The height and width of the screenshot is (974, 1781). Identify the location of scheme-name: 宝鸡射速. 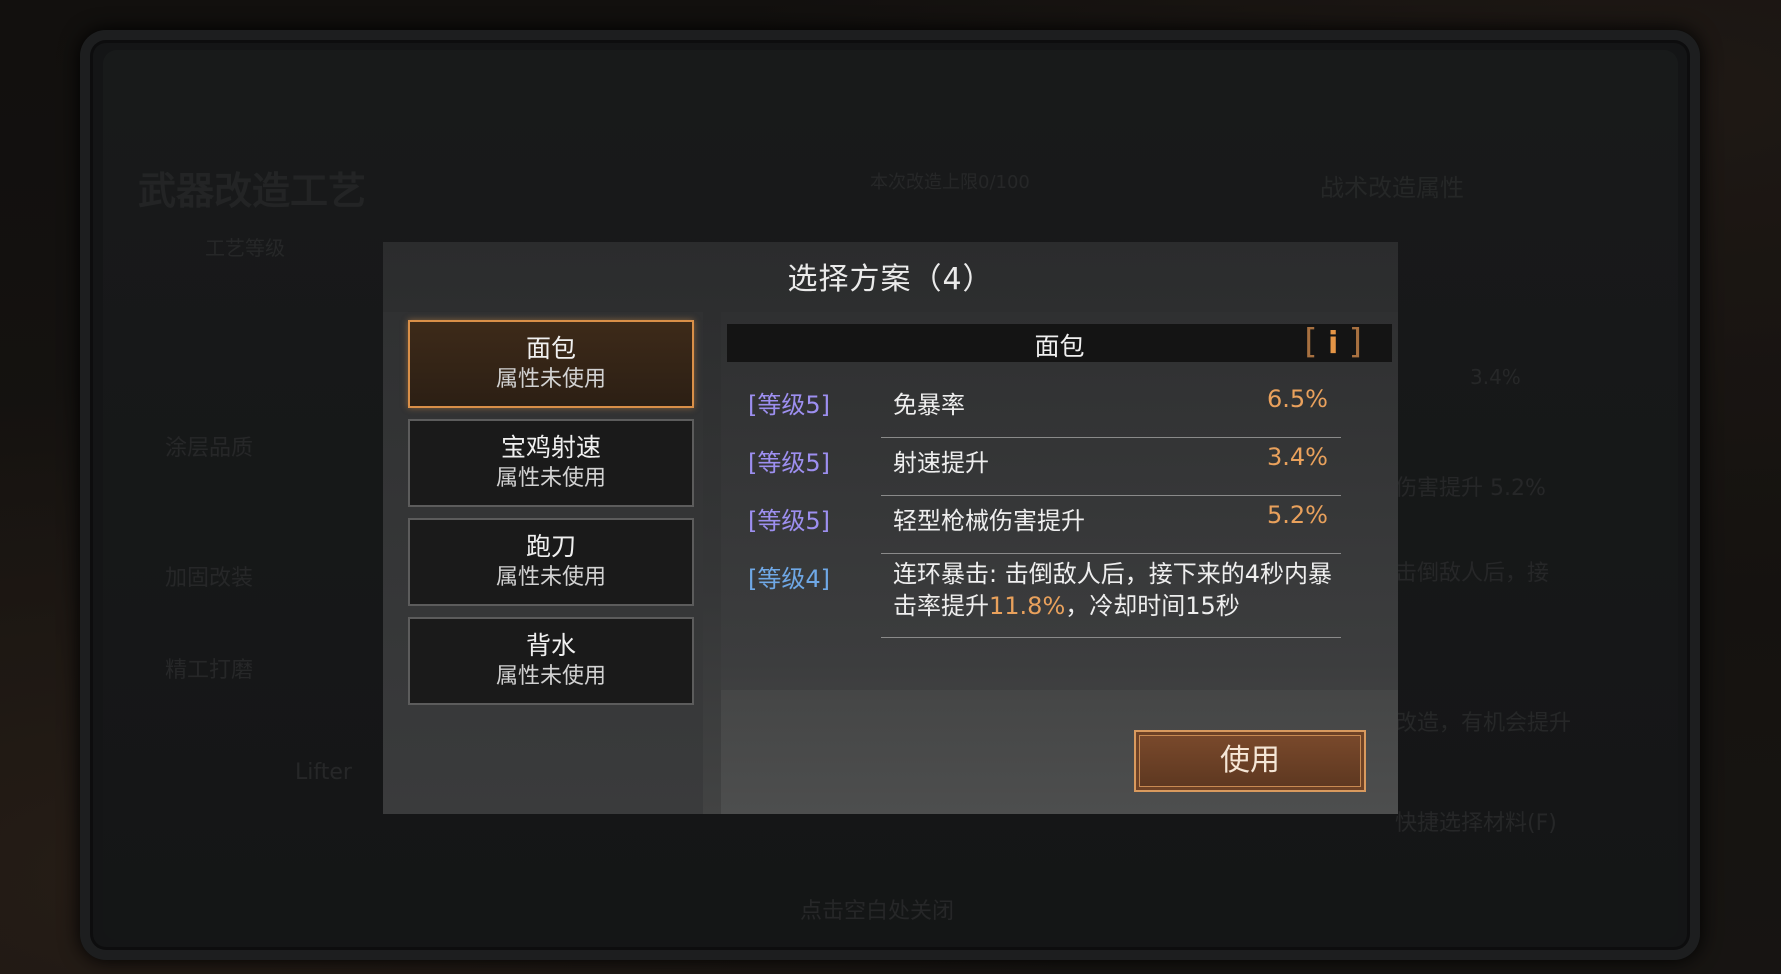
(550, 447).